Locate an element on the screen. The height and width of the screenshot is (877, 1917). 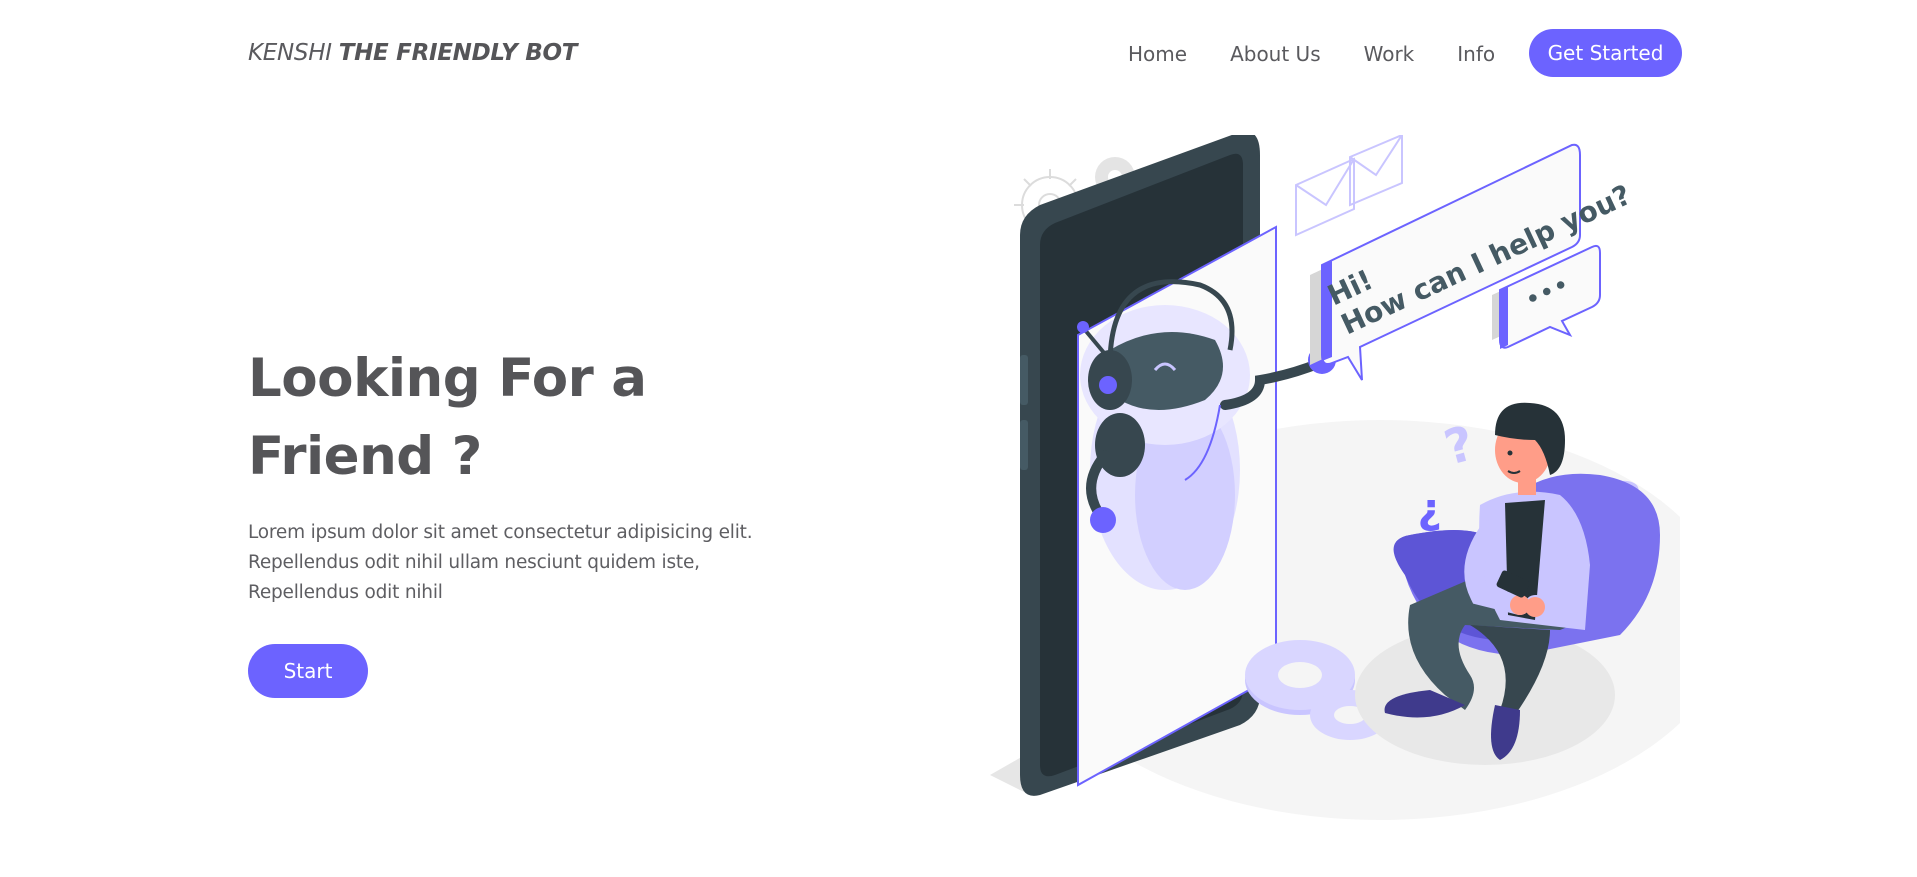
nav-work: Work is located at coordinates (1389, 54).